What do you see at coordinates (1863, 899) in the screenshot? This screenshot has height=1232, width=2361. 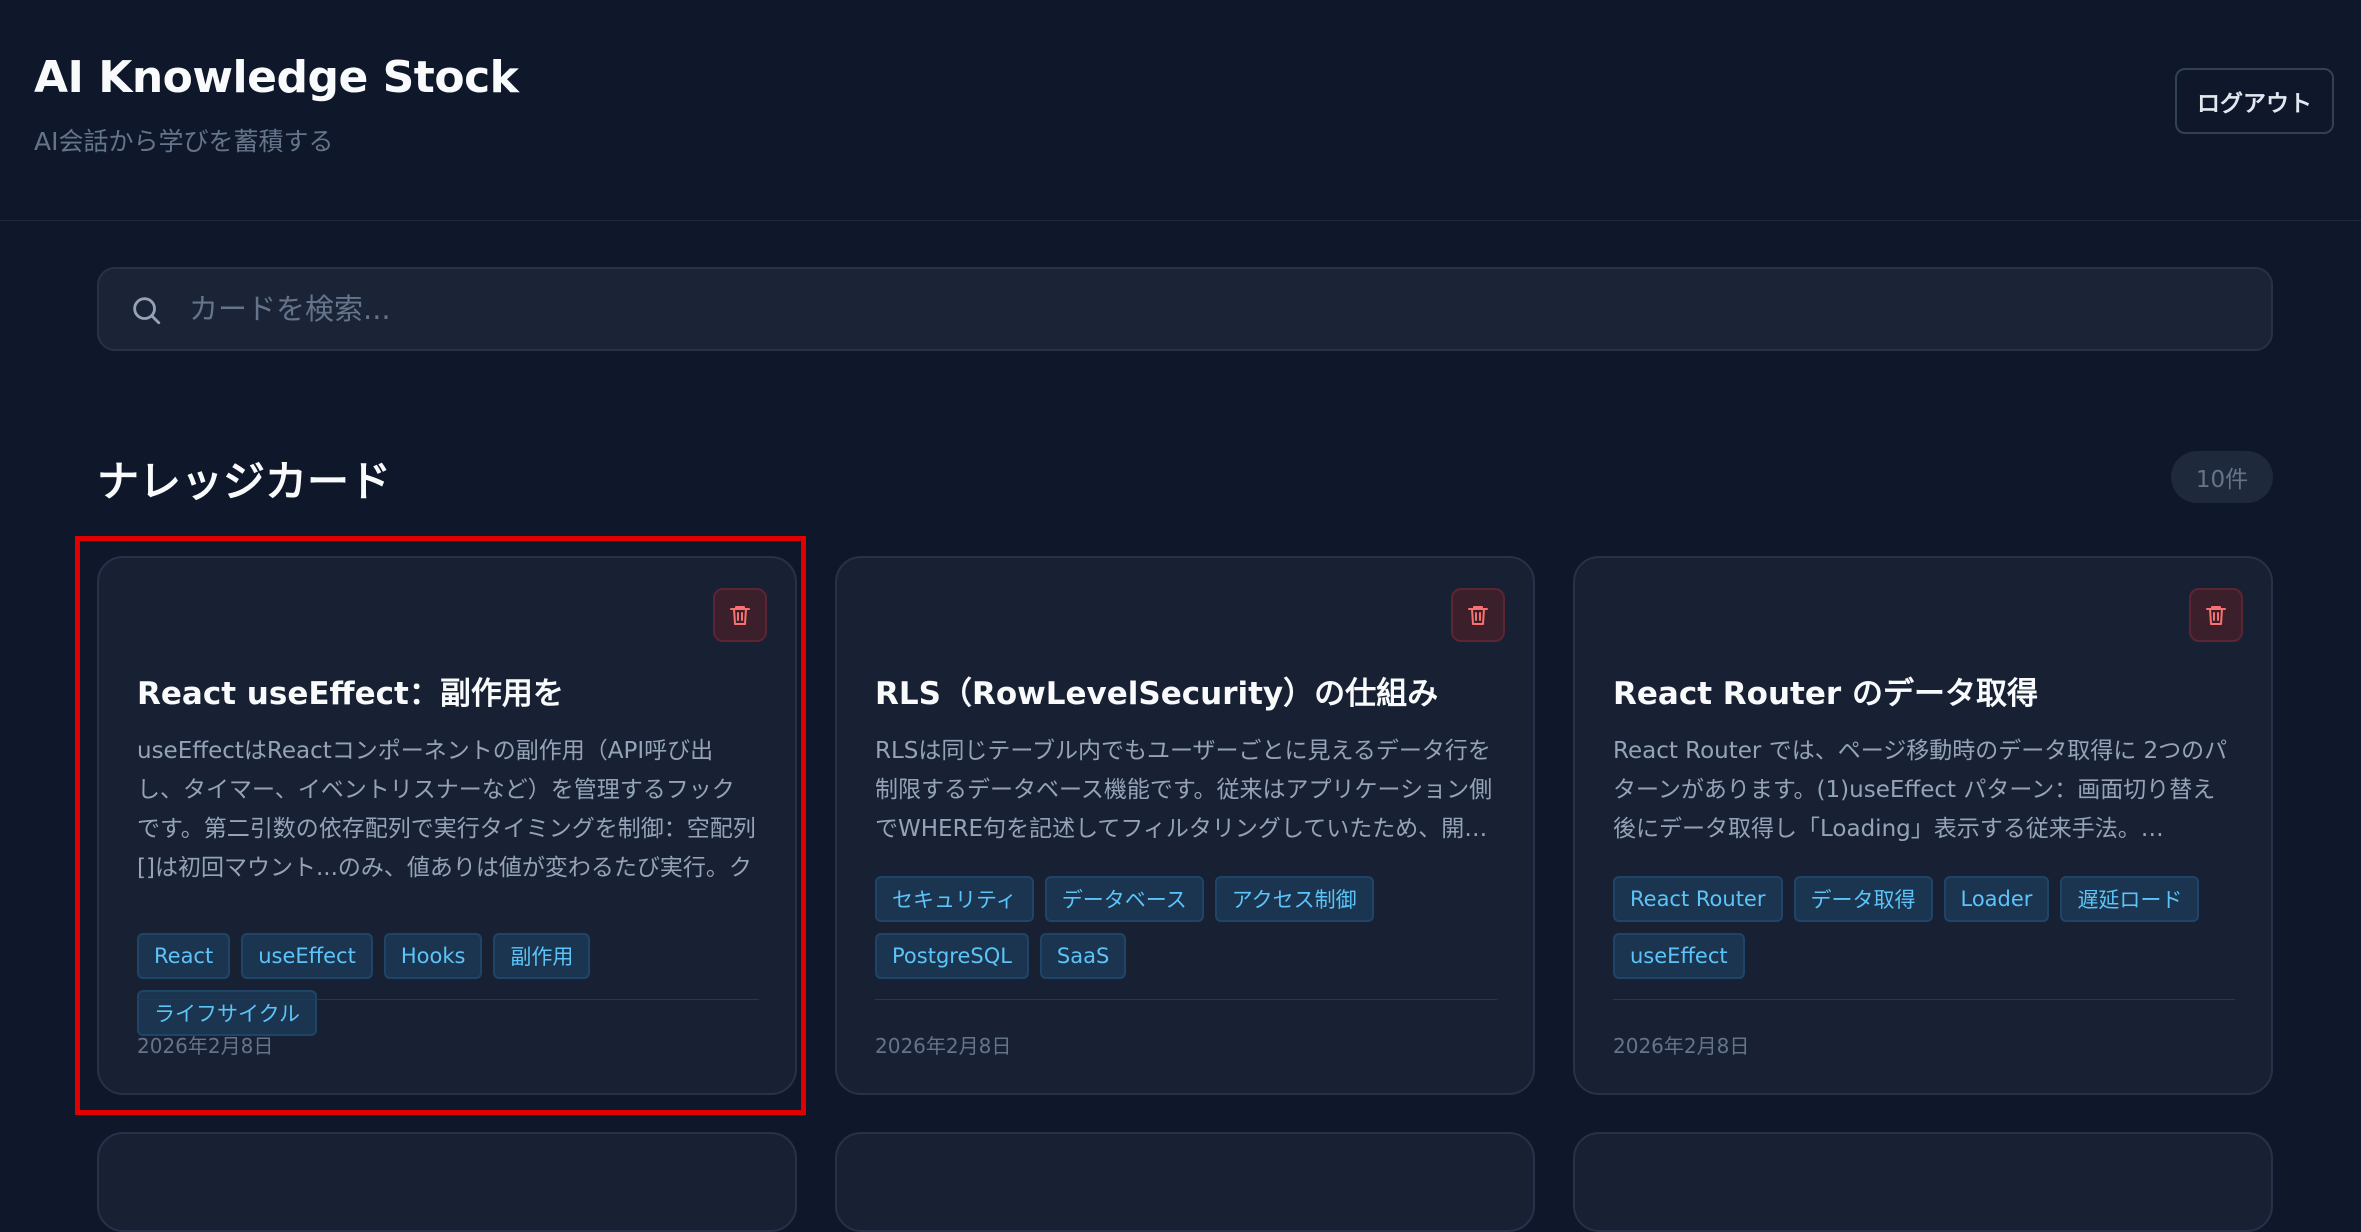 I see `tag: データ取得` at bounding box center [1863, 899].